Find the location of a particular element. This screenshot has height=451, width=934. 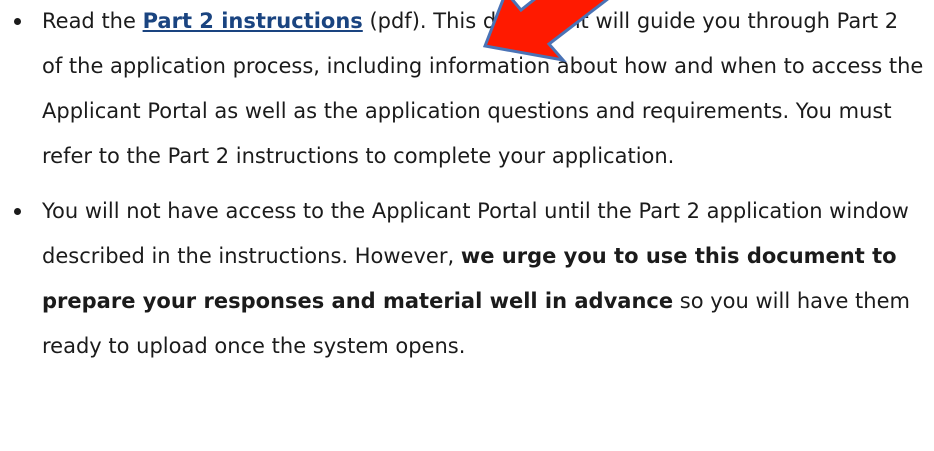

part2-instructions-link: Part 2 instructions is located at coordinates (253, 21).